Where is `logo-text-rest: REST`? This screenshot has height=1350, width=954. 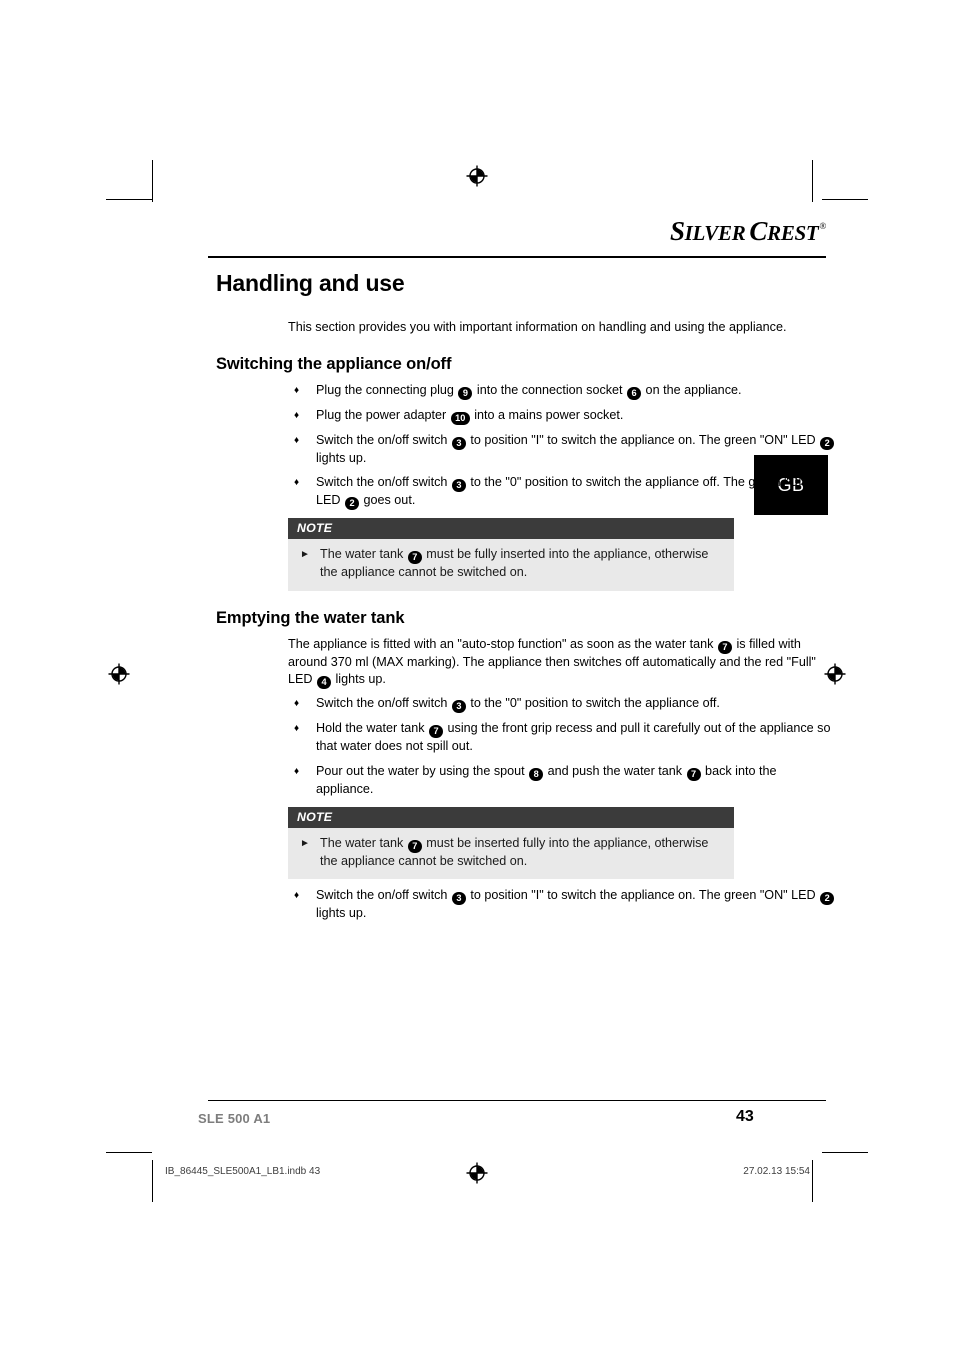
logo-text-rest: REST is located at coordinates (793, 233).